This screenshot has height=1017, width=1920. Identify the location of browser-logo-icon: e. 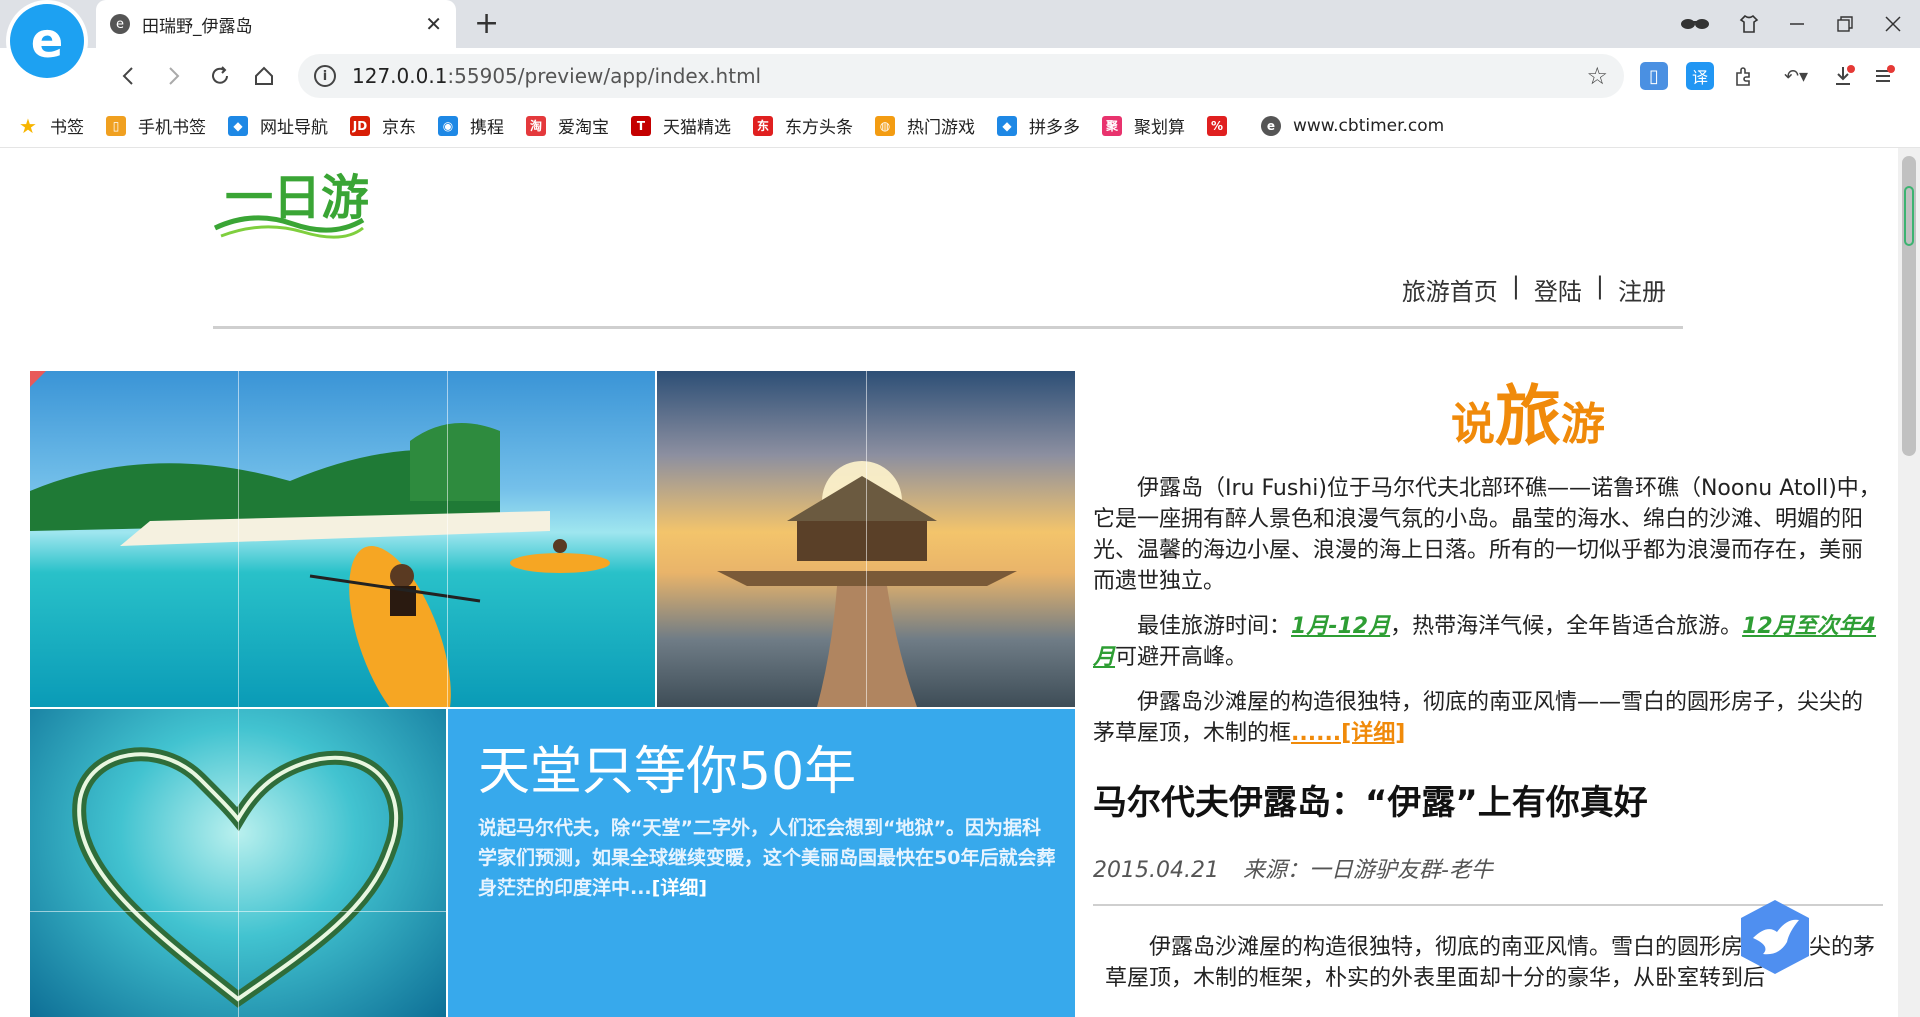
(47, 41).